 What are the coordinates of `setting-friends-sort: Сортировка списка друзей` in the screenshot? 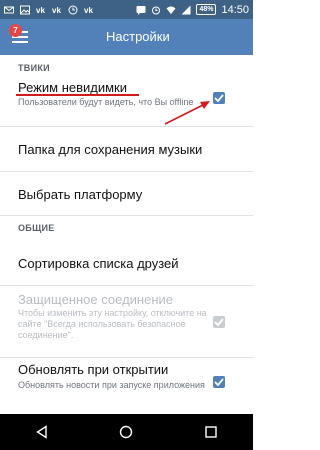 It's located at (126, 262).